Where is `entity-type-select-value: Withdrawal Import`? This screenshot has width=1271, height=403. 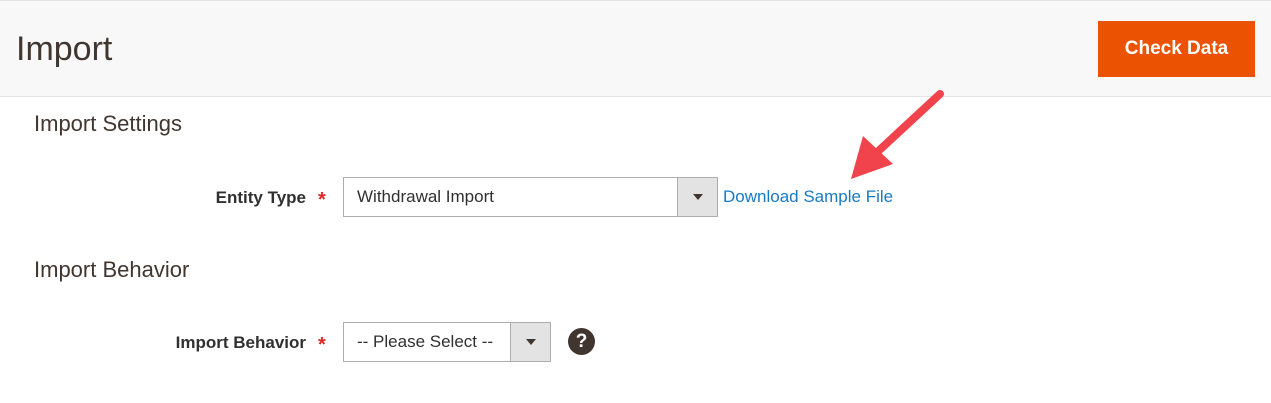 entity-type-select-value: Withdrawal Import is located at coordinates (425, 196).